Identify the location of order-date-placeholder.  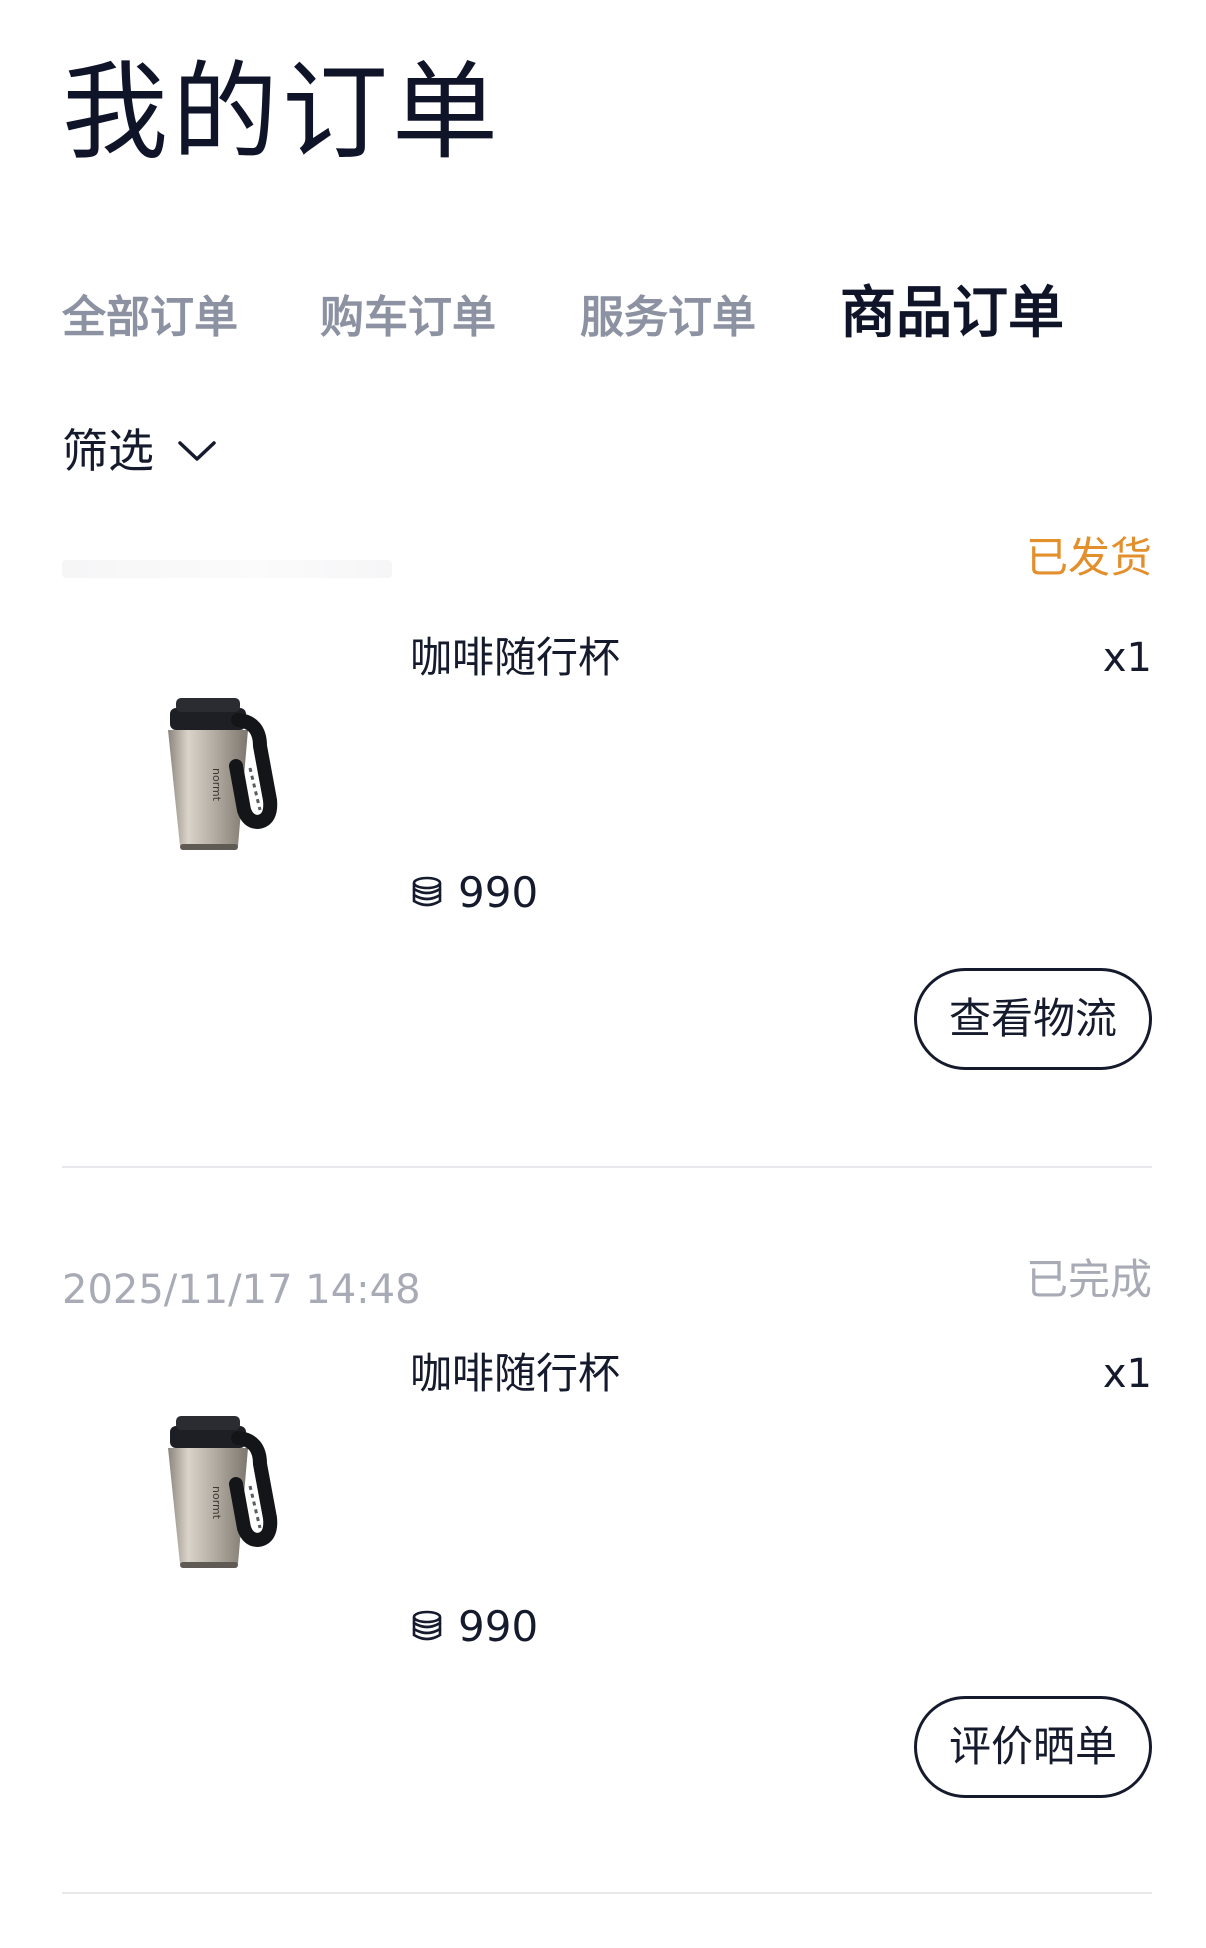
(227, 569).